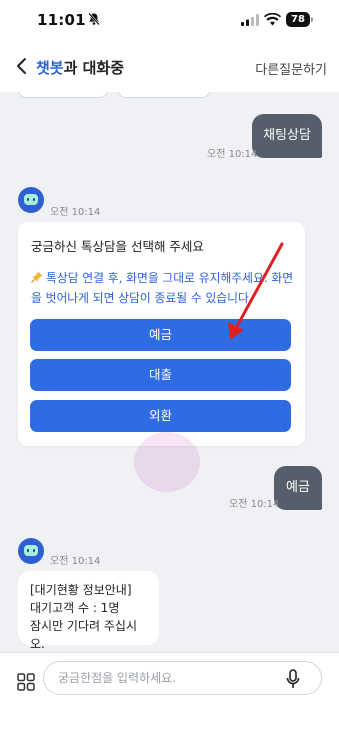  What do you see at coordinates (250, 20) in the screenshot?
I see `signal-icon` at bounding box center [250, 20].